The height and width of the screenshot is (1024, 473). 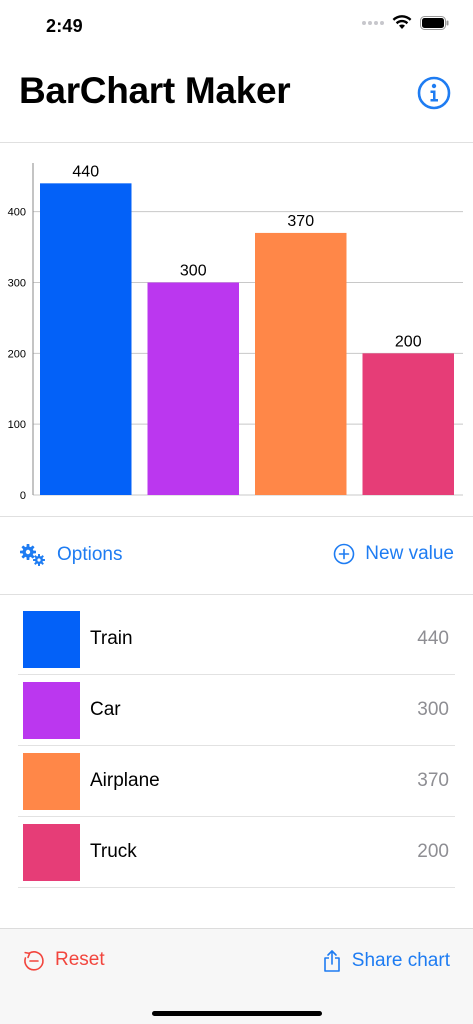 I want to click on list-item: Airplane 370, so click(x=236, y=781).